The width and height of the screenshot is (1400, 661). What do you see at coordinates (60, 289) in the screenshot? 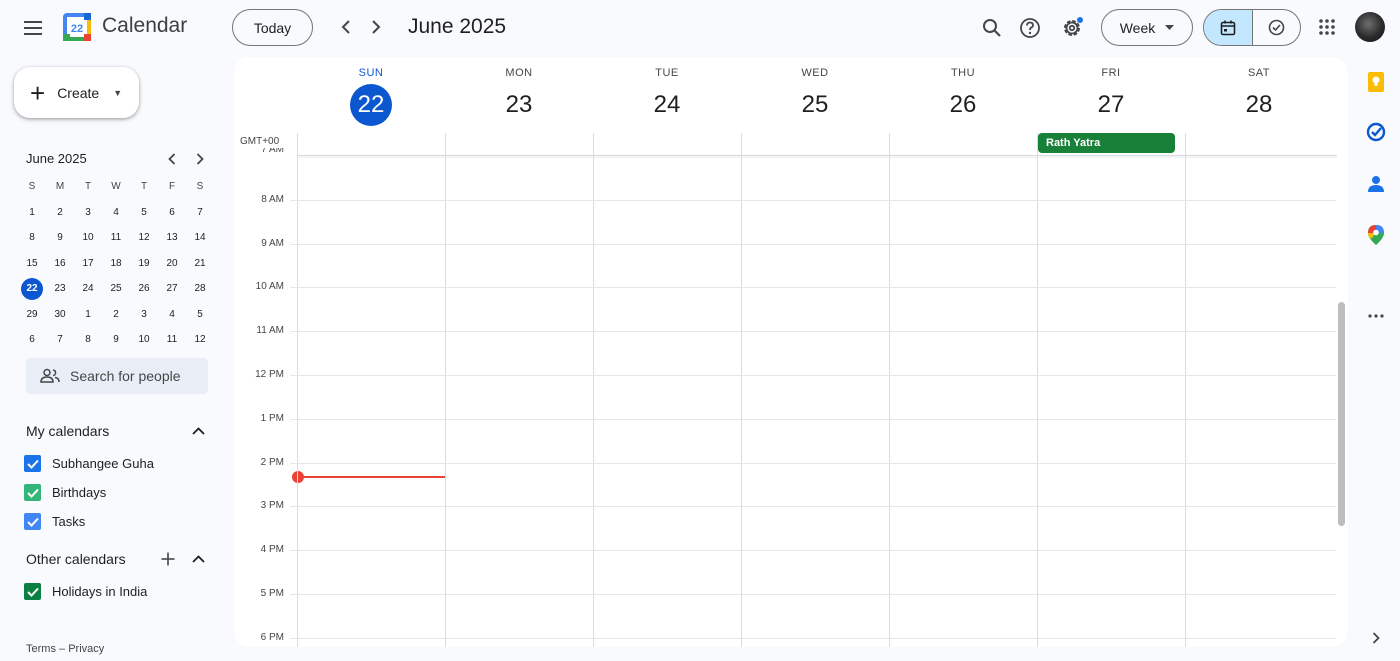
I see `mini-calendar-day: 23` at bounding box center [60, 289].